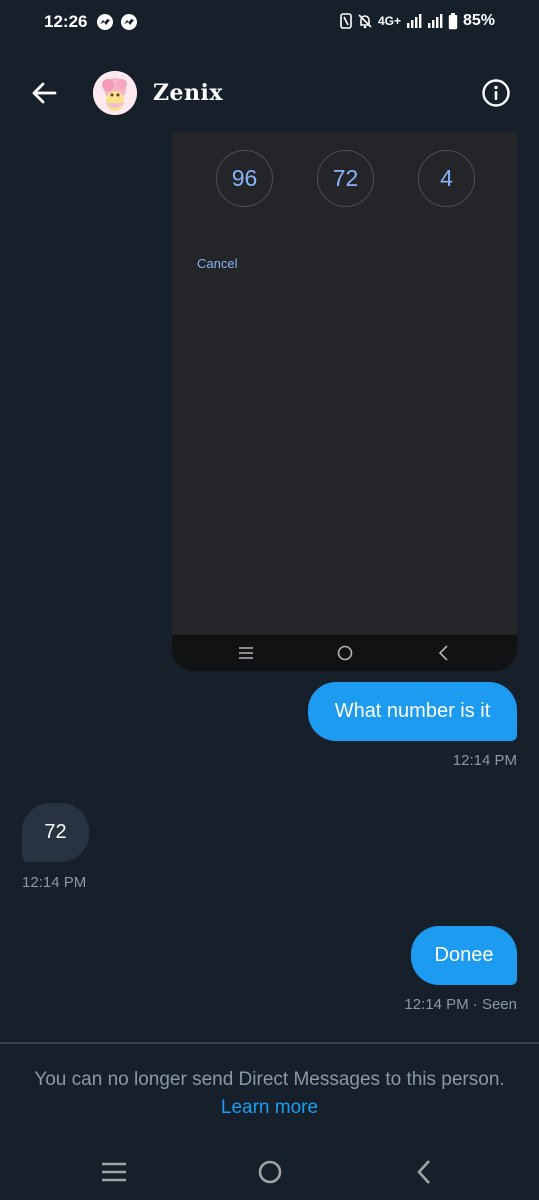 The width and height of the screenshot is (539, 1200). Describe the element at coordinates (389, 21) in the screenshot. I see `network-type: 4G+` at that location.